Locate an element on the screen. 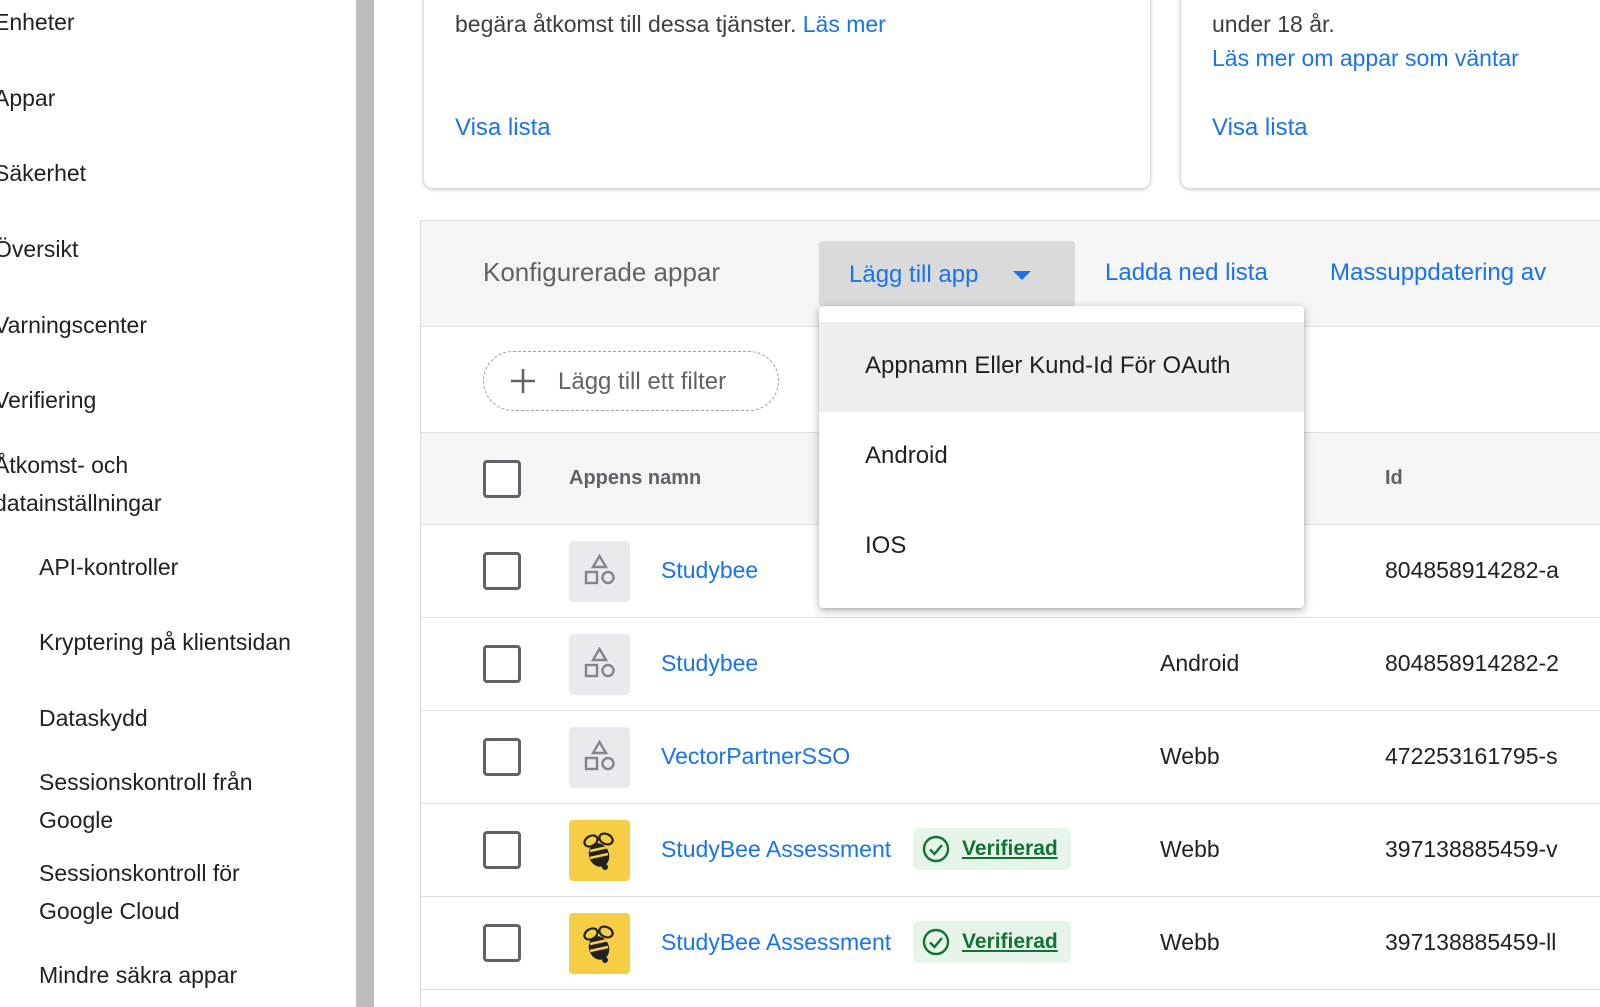  nav-item-mindre-sakra-appar: Mindre säkra appar is located at coordinates (138, 975).